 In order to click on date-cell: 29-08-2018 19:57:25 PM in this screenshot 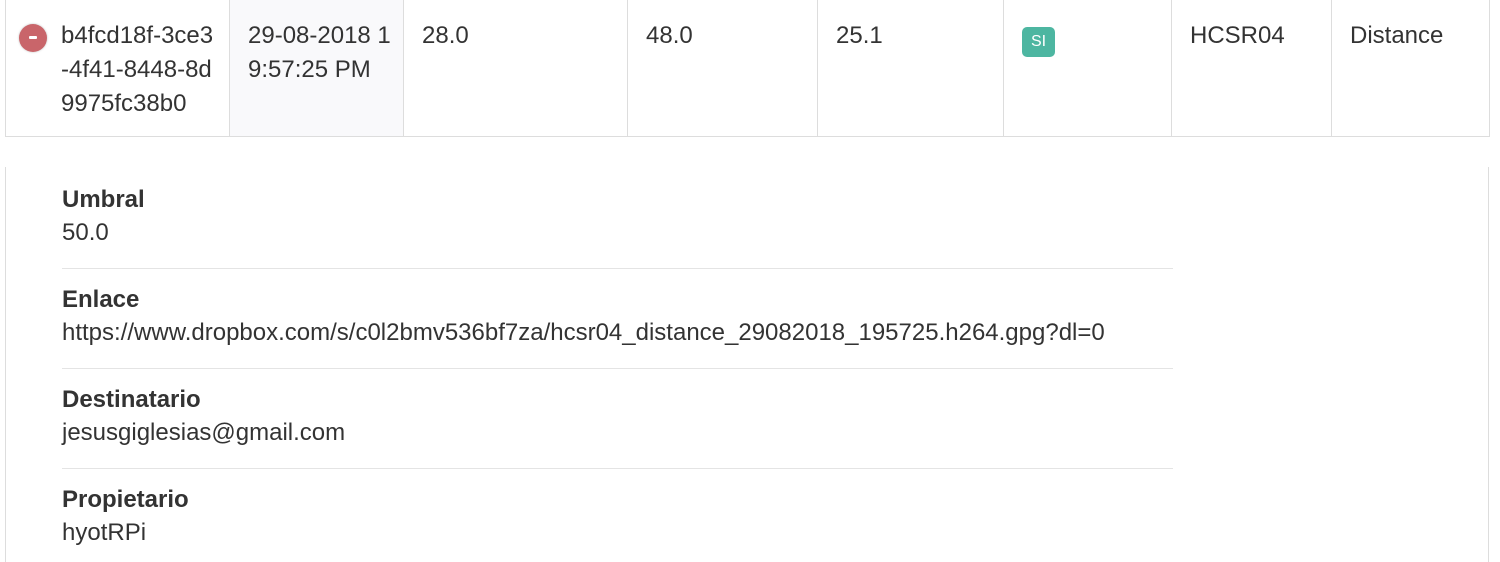, I will do `click(316, 68)`.